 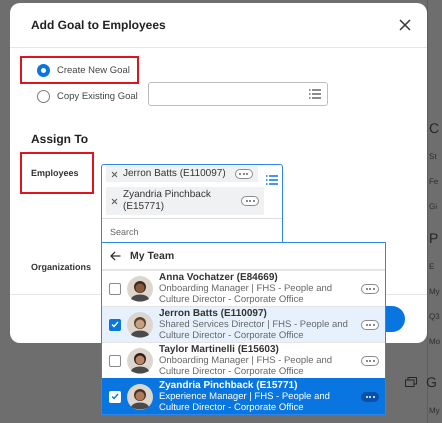 What do you see at coordinates (213, 313) in the screenshot?
I see `person-name: Jerron Batts (E110097)` at bounding box center [213, 313].